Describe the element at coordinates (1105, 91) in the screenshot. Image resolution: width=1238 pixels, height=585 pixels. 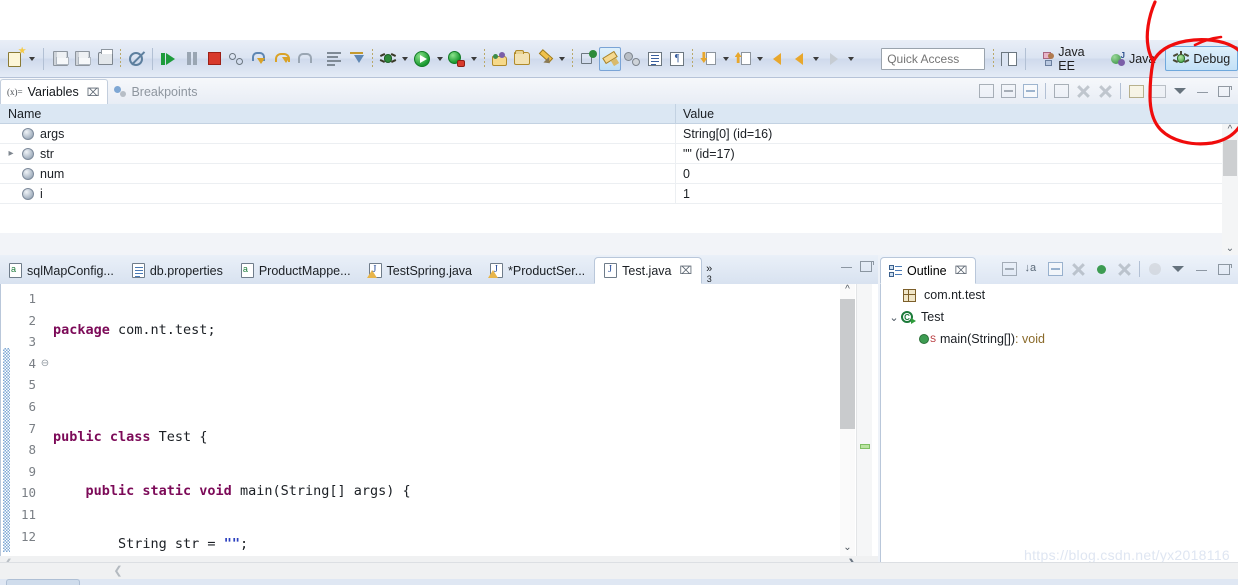
I see `remove-all-expressions-button` at that location.